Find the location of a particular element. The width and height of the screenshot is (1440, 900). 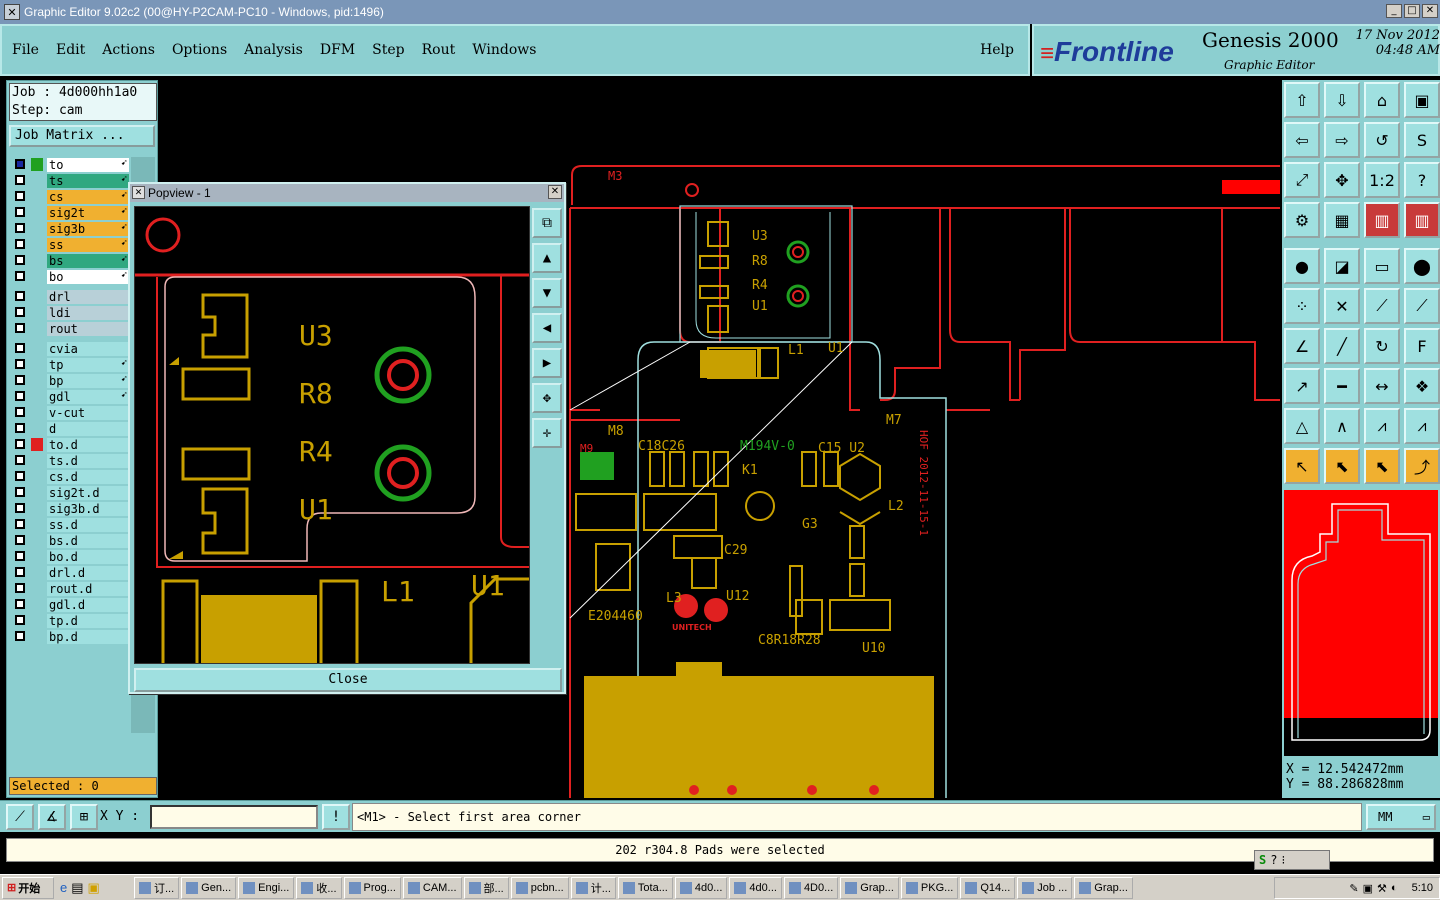

layer-name: ldi is located at coordinates (88, 313).